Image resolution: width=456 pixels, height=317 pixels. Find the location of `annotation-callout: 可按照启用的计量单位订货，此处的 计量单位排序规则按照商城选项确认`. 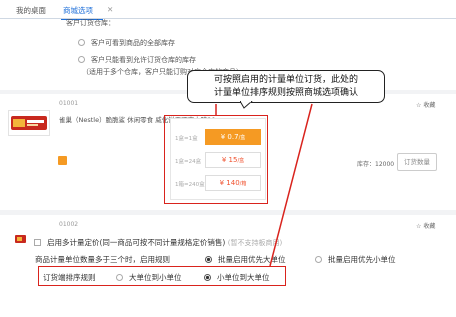

annotation-callout: 可按照启用的计量单位订货，此处的 计量单位排序规则按照商城选项确认 is located at coordinates (286, 86).